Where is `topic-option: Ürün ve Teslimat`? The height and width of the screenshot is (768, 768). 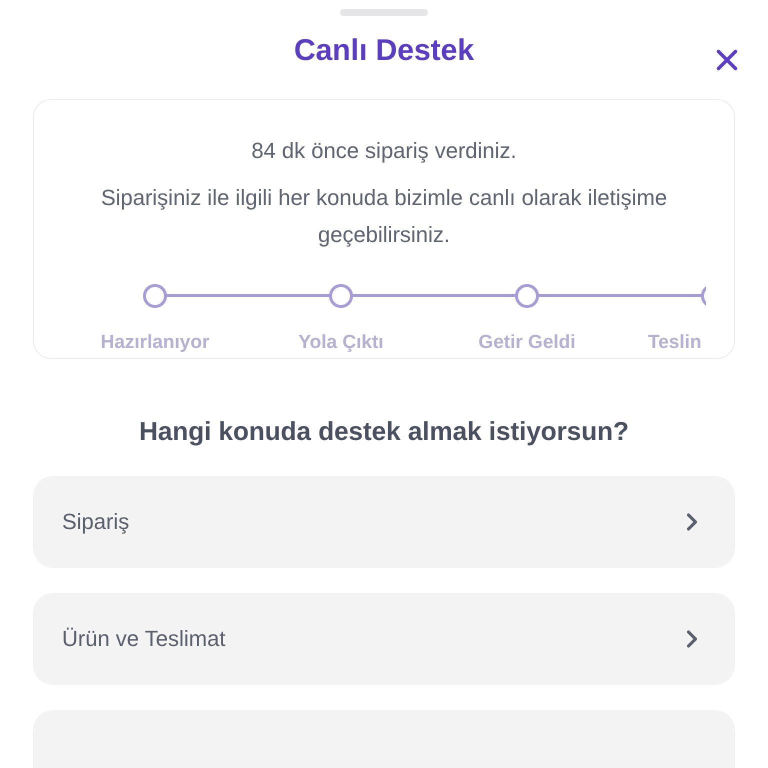 topic-option: Ürün ve Teslimat is located at coordinates (384, 638).